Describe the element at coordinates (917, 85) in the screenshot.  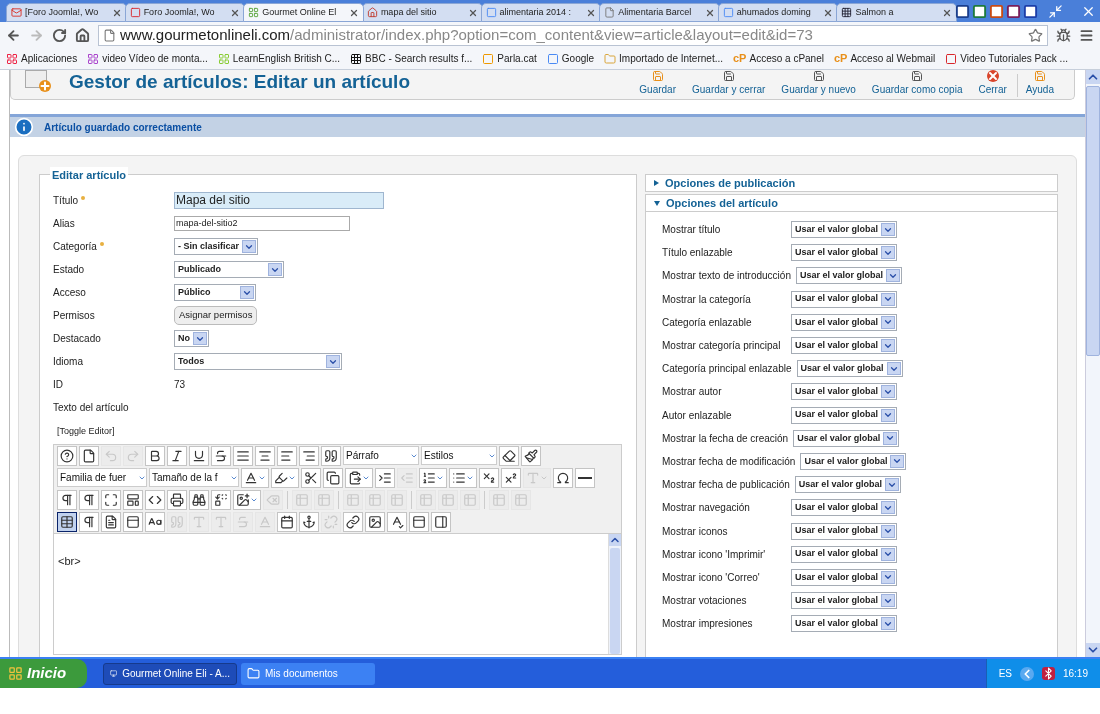
I see `toolbar-action: Guardar como copia` at that location.